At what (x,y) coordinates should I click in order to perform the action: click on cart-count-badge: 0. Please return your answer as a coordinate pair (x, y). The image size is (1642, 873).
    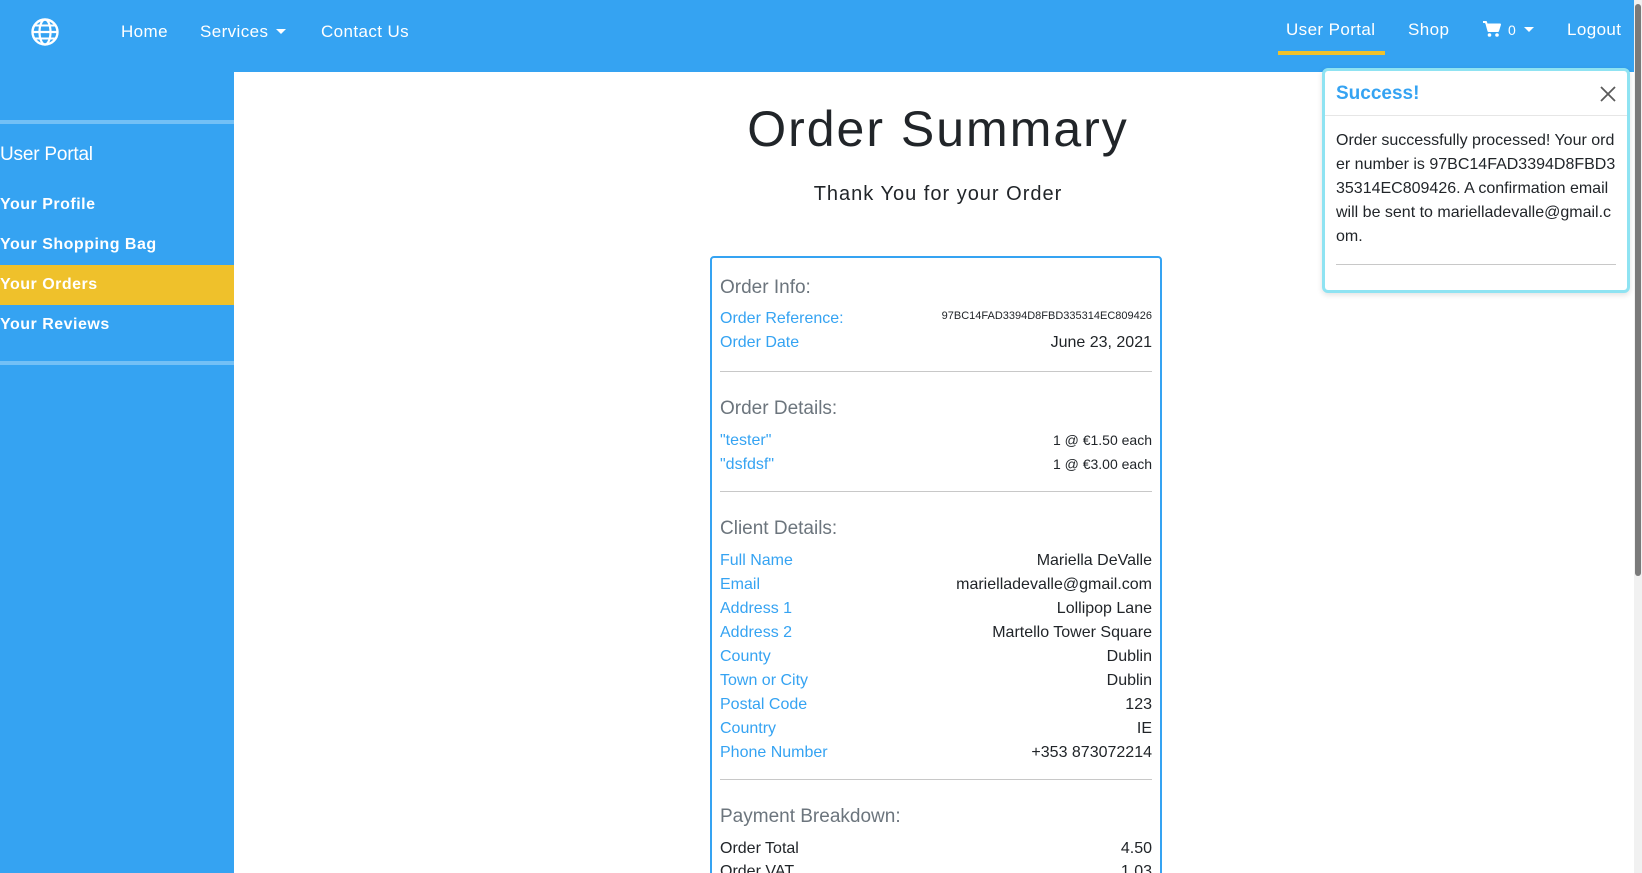
    Looking at the image, I should click on (1512, 30).